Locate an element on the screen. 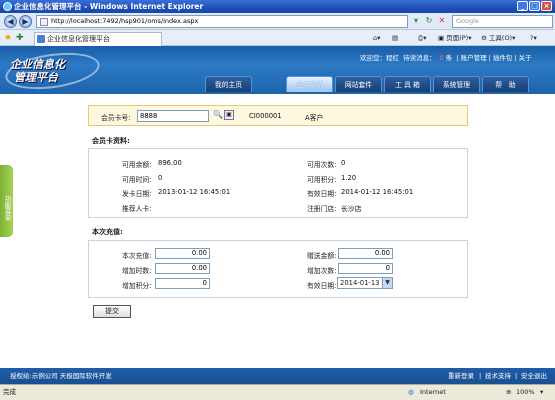 This screenshot has height=400, width=555. maximize-button: □ is located at coordinates (534, 6).